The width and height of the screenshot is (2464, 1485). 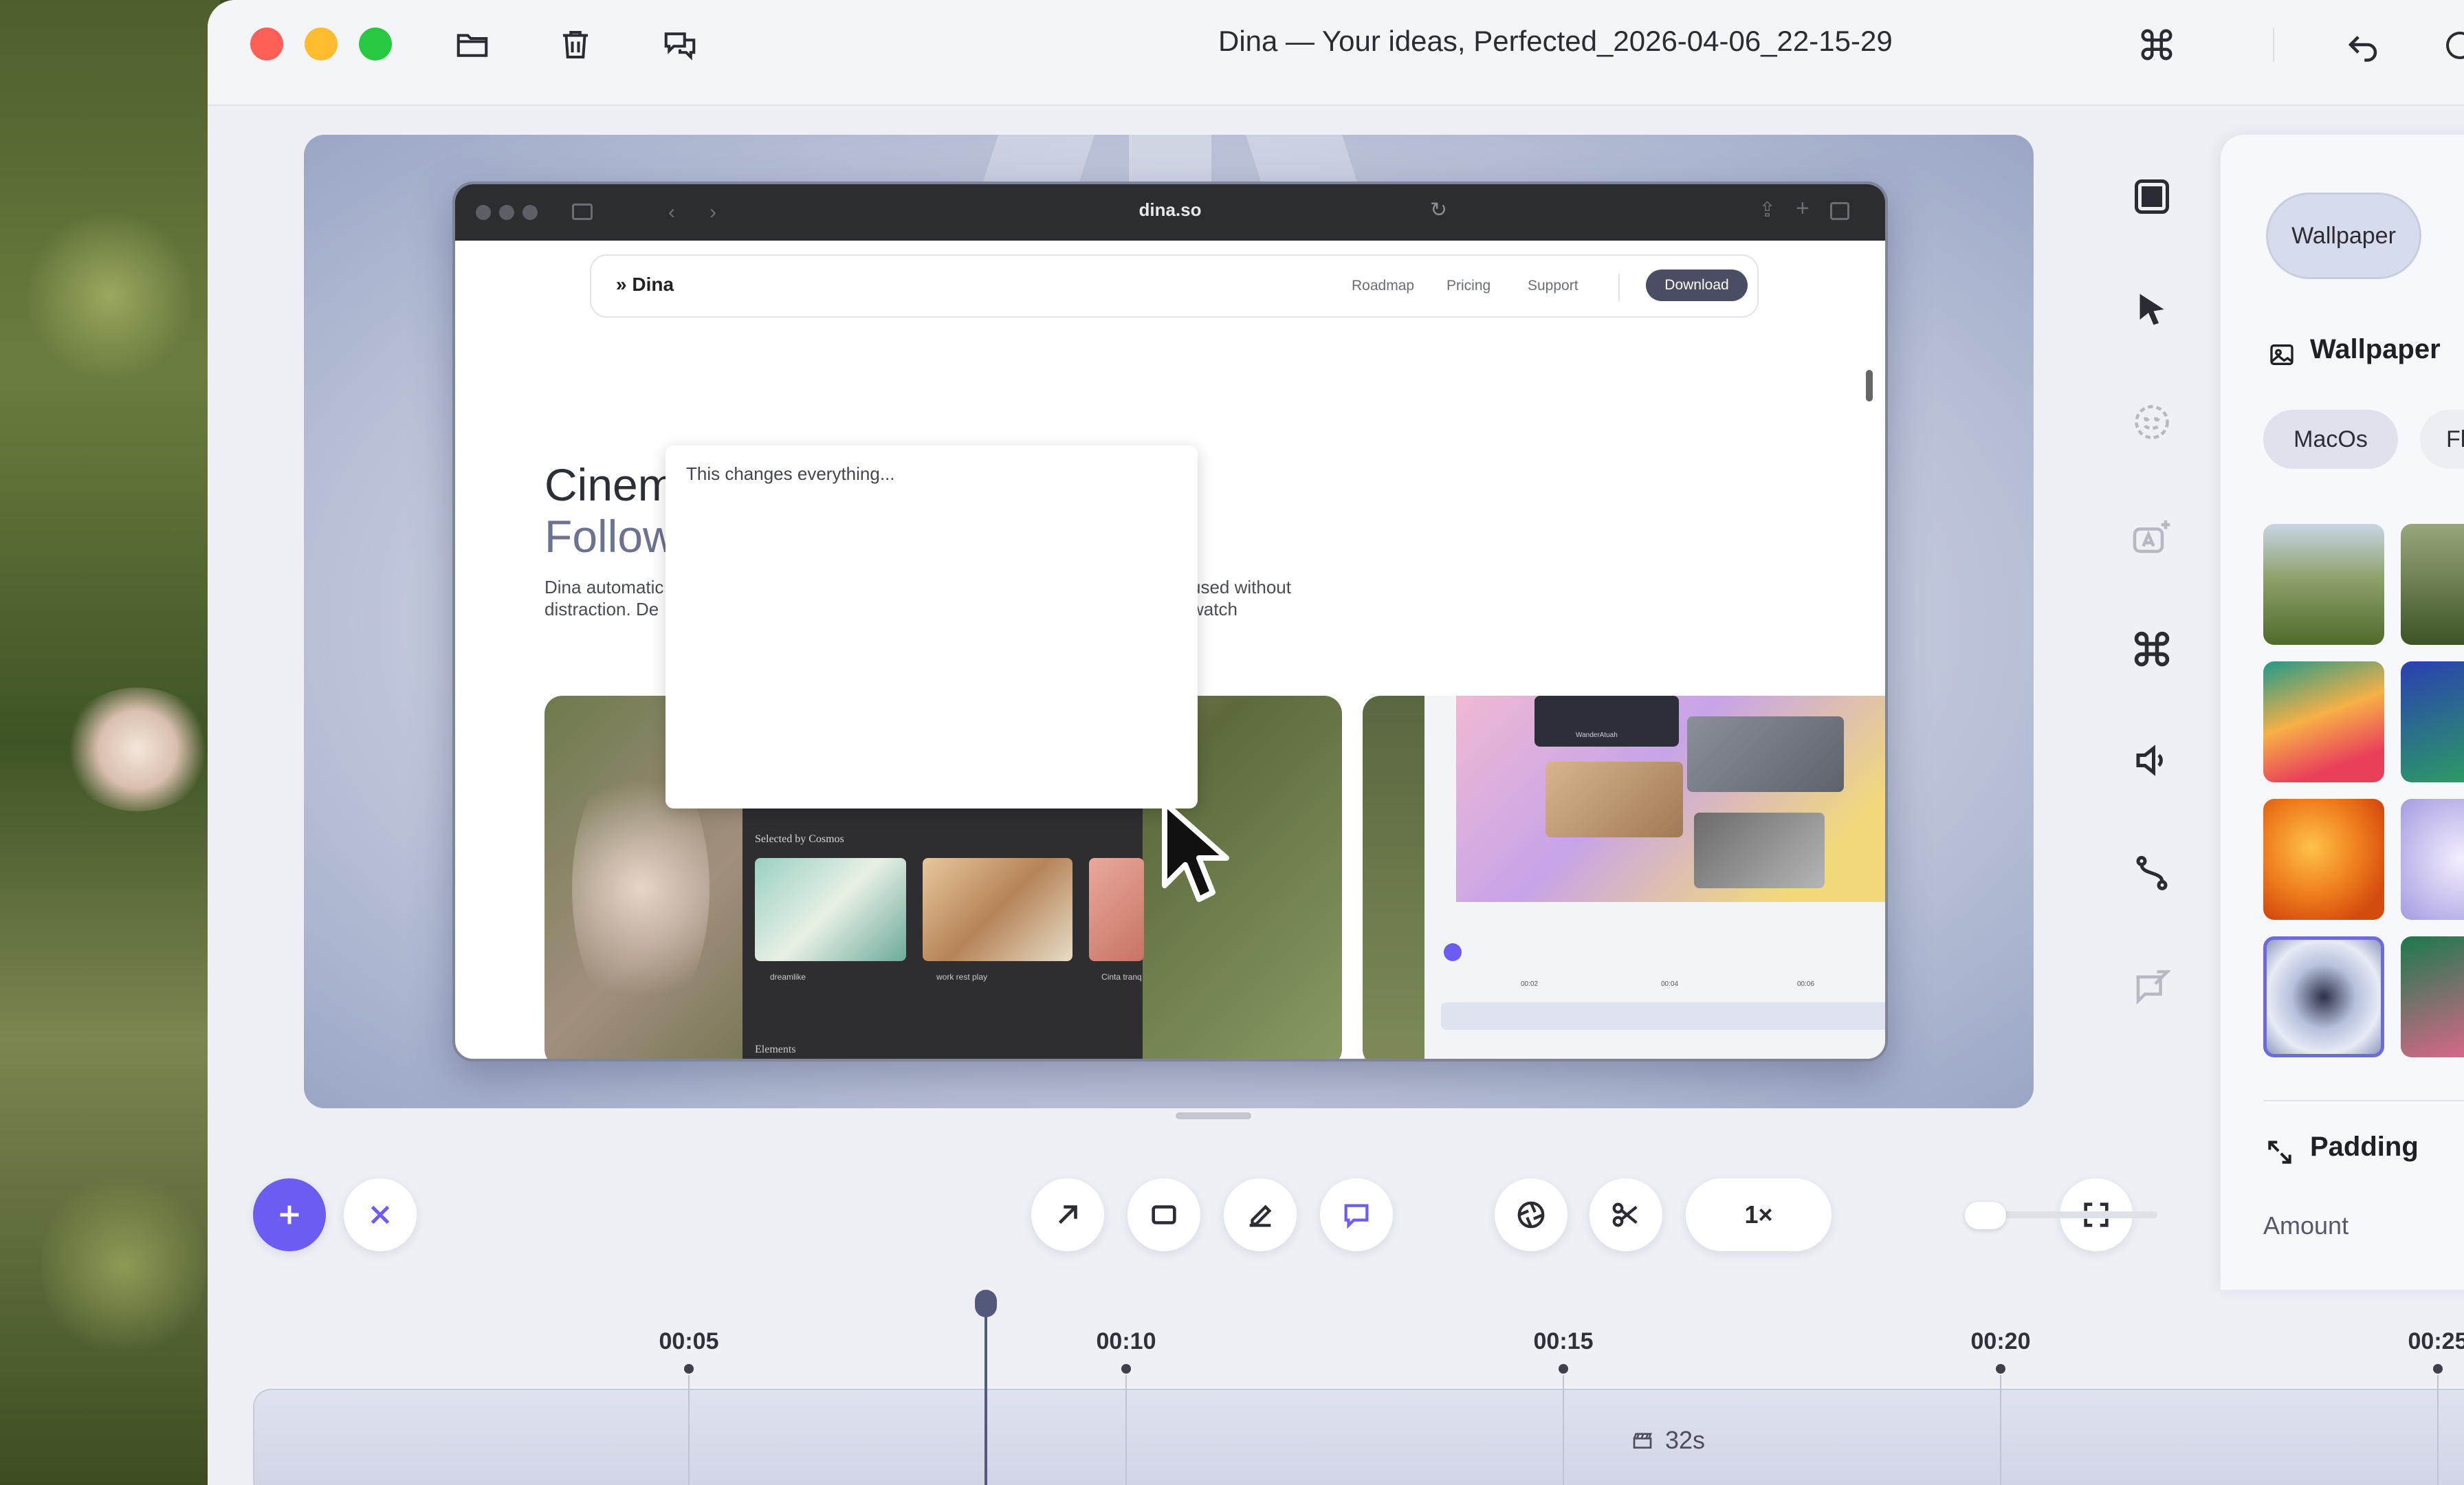 What do you see at coordinates (2375, 349) in the screenshot?
I see `section-title-wallpaper: Wallpaper` at bounding box center [2375, 349].